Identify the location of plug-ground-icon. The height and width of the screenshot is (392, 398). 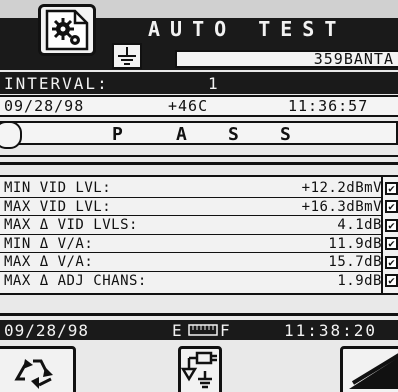
(198, 370).